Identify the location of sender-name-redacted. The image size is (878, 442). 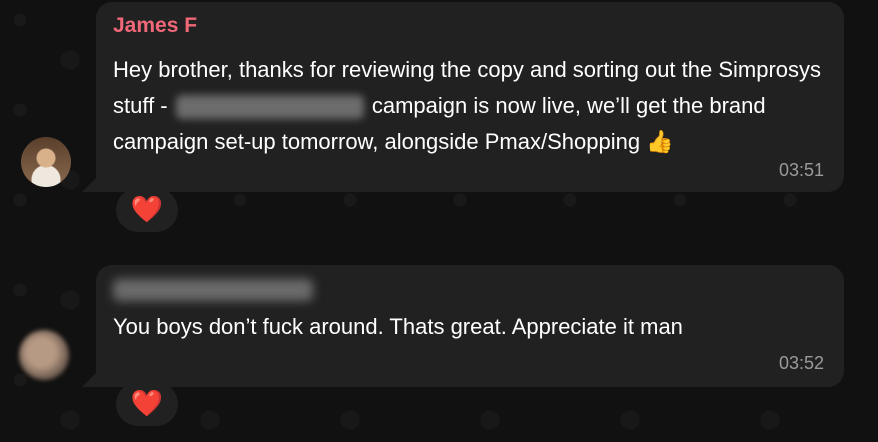
(213, 290).